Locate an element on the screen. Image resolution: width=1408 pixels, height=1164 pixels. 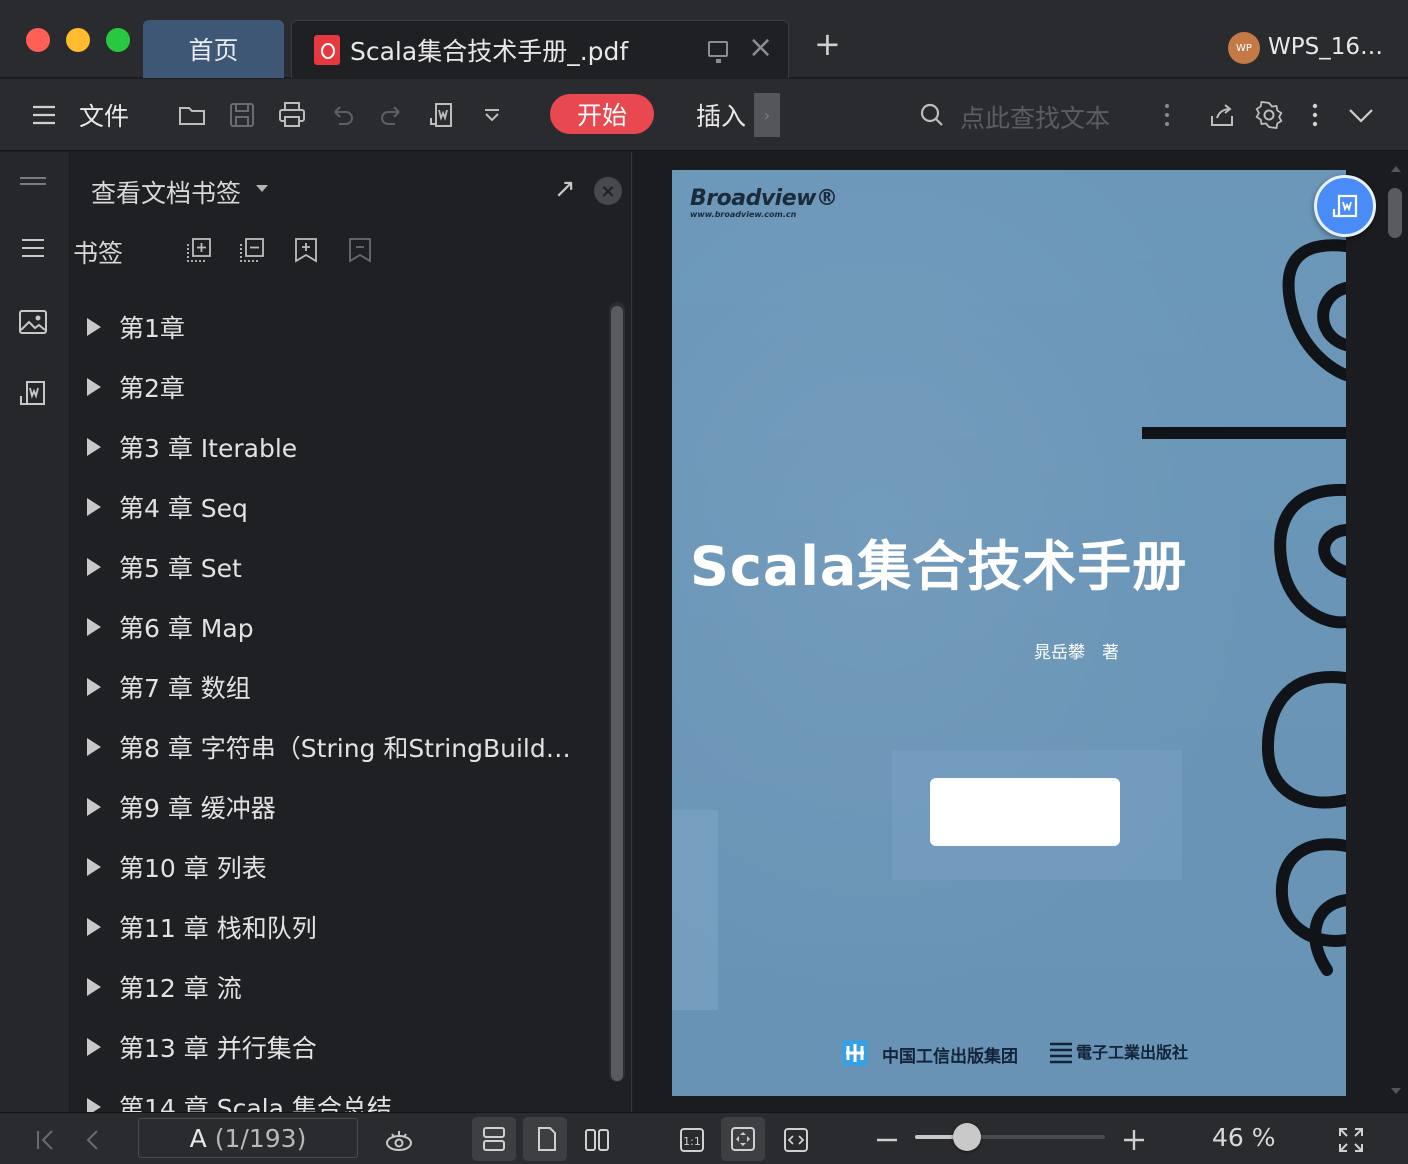
bookmark-item: 第12 章 流 is located at coordinates (331, 987).